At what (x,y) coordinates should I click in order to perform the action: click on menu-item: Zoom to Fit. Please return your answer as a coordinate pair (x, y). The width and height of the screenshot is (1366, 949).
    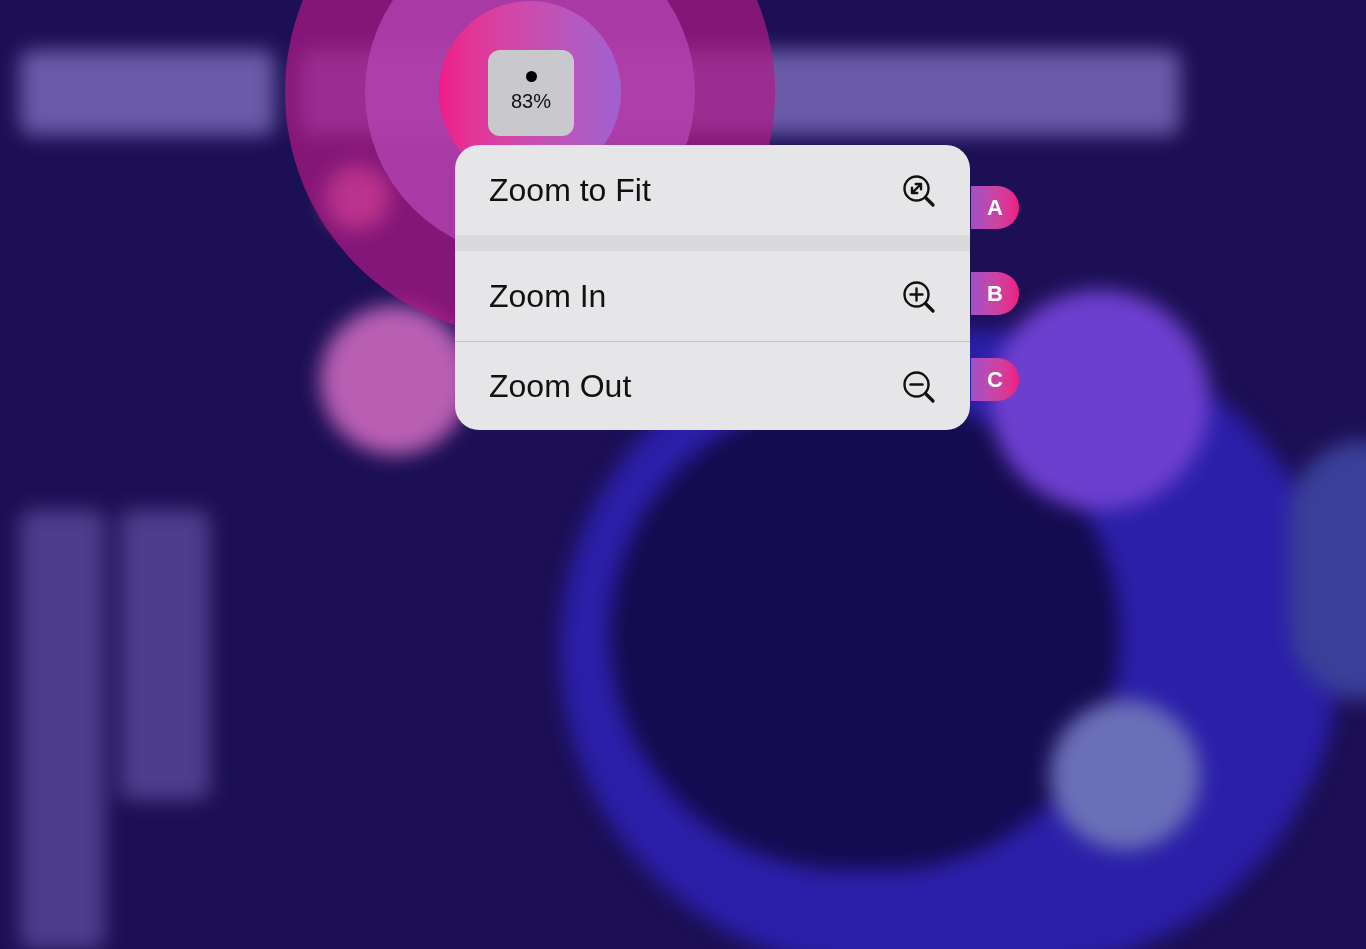
    Looking at the image, I should click on (712, 190).